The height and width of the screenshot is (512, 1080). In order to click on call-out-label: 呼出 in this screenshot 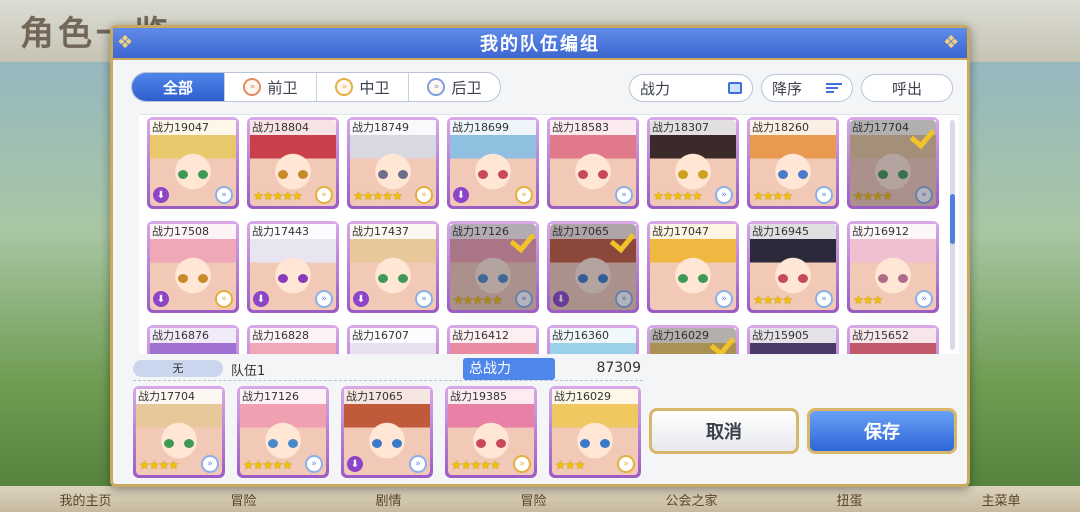, I will do `click(906, 88)`.